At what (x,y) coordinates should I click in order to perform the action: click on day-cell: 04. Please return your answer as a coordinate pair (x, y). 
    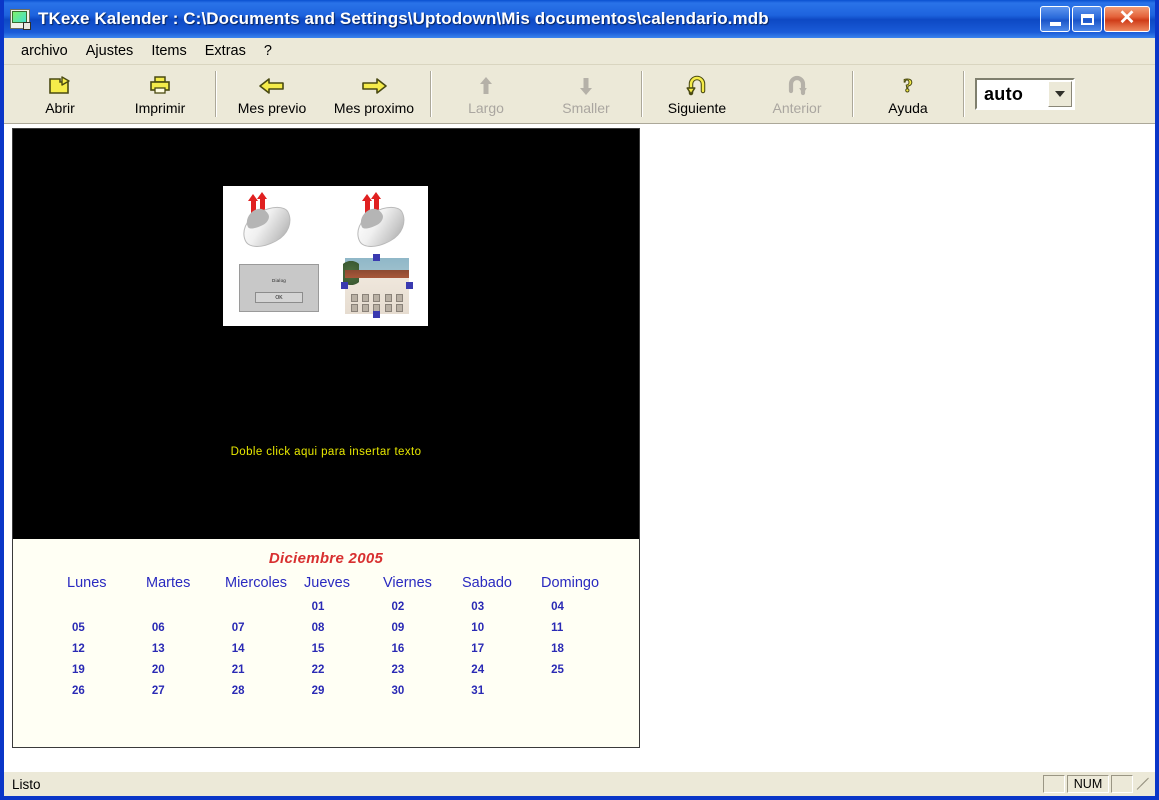
    Looking at the image, I should click on (586, 611).